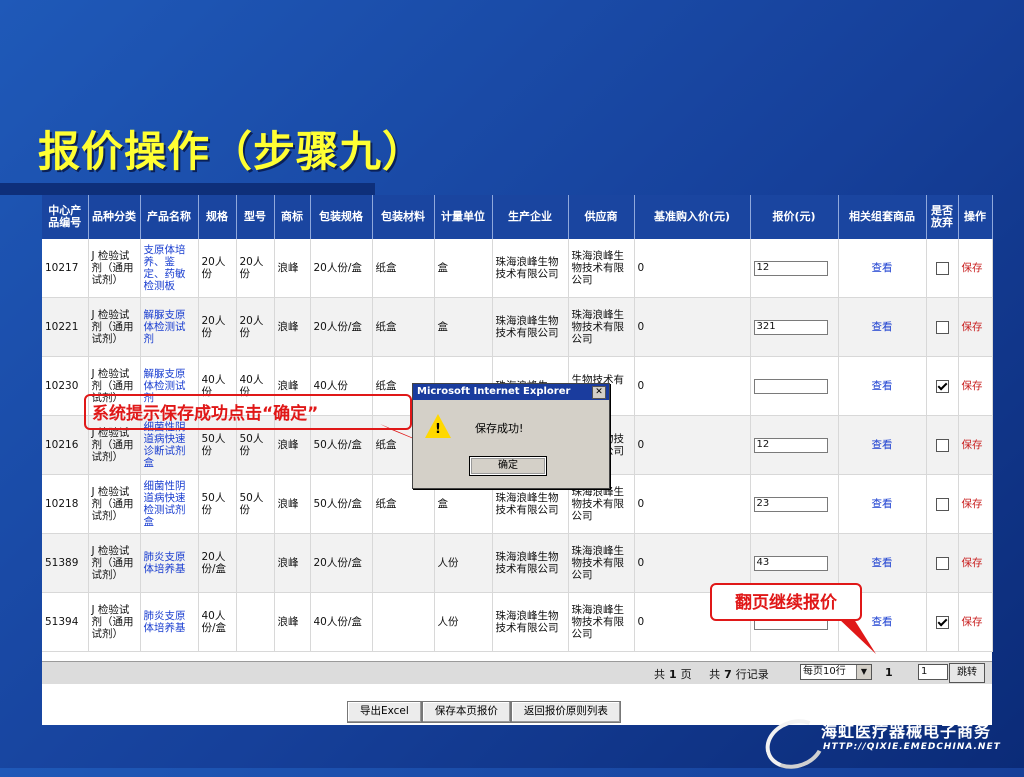 Image resolution: width=1024 pixels, height=777 pixels. Describe the element at coordinates (403, 622) in the screenshot. I see `cell-pack-material` at that location.